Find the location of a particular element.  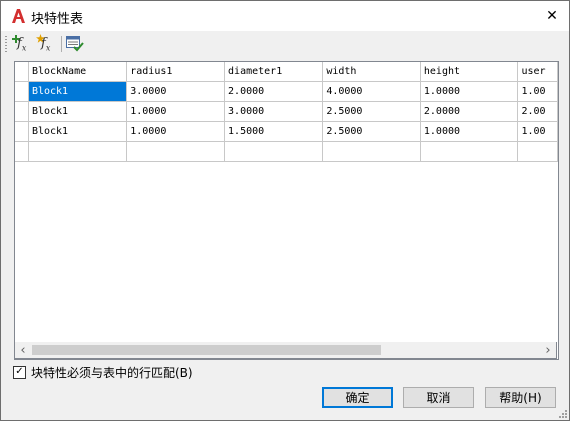

table-cell-selected: Block1 is located at coordinates (78, 91).